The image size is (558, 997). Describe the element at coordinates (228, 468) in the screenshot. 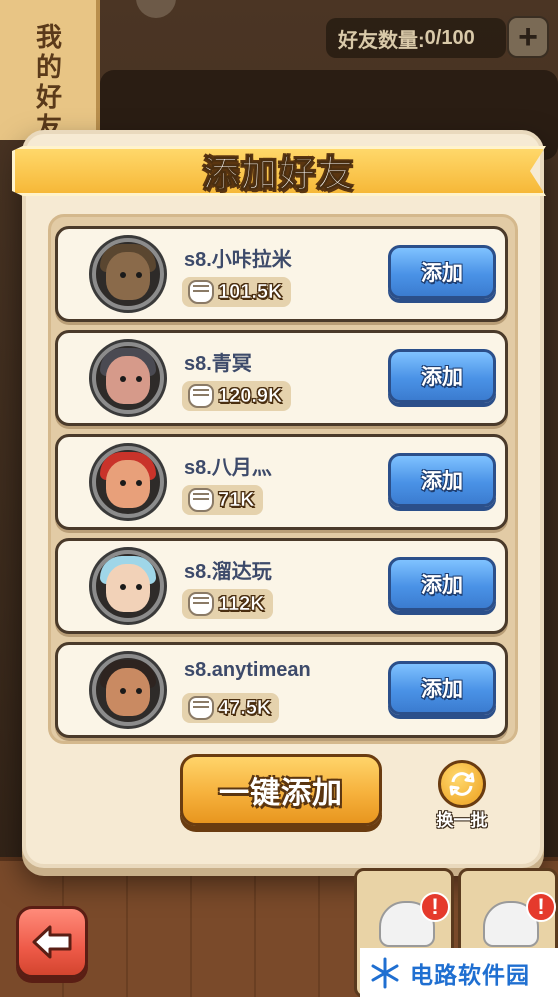

I see `player-name: s8.八月灬` at that location.